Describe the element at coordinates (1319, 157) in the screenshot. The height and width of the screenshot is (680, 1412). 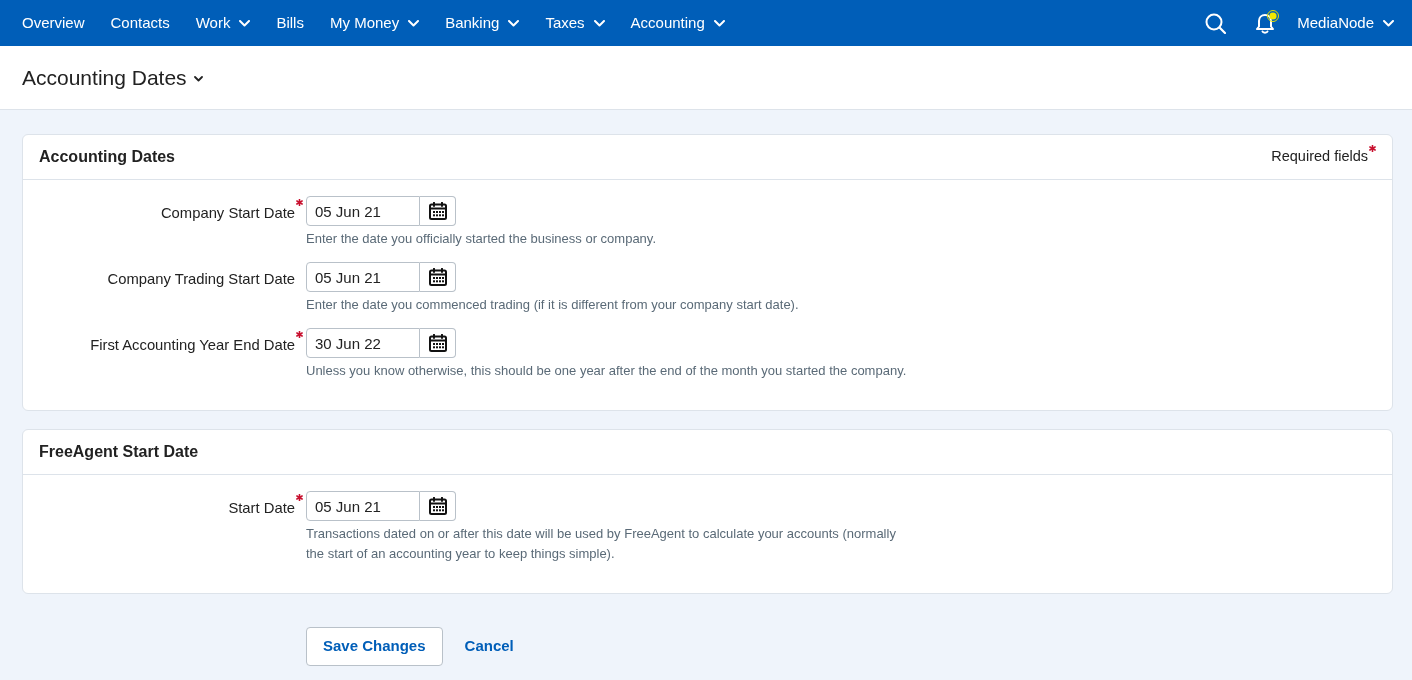
I see `required-fields-note: Required fields` at that location.